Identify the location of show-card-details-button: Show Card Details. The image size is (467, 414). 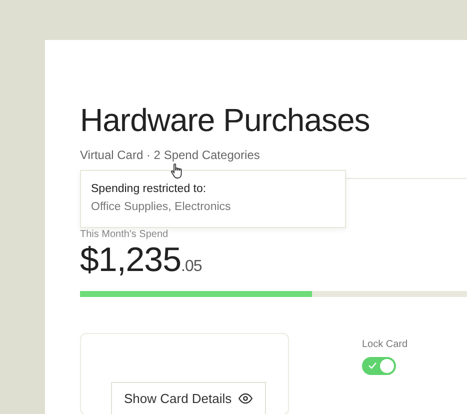
(188, 398).